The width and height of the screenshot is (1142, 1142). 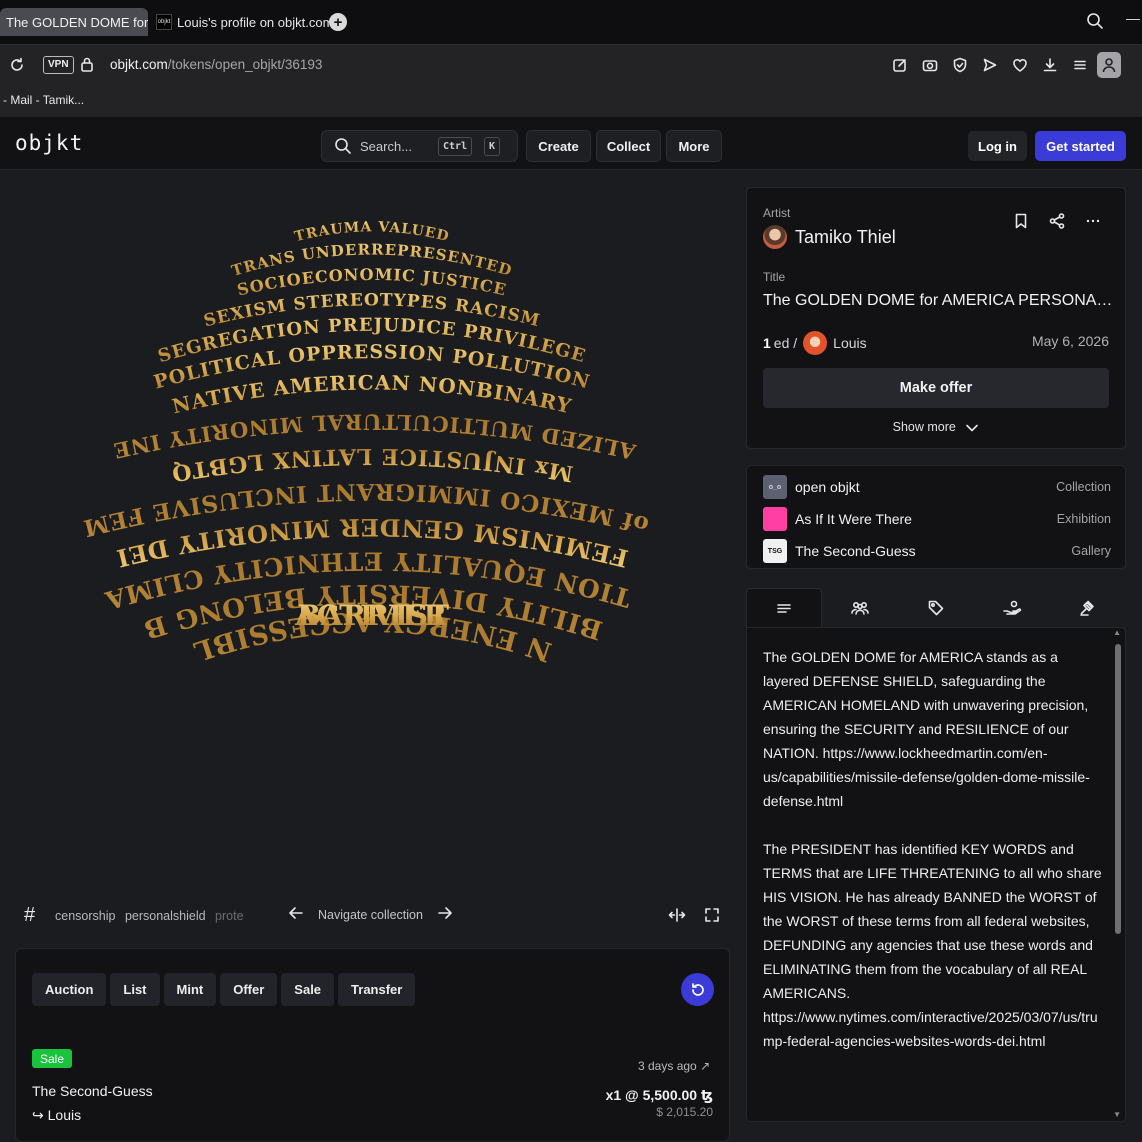 I want to click on exhibition-row: As If It Were There Exhibition, so click(x=937, y=519).